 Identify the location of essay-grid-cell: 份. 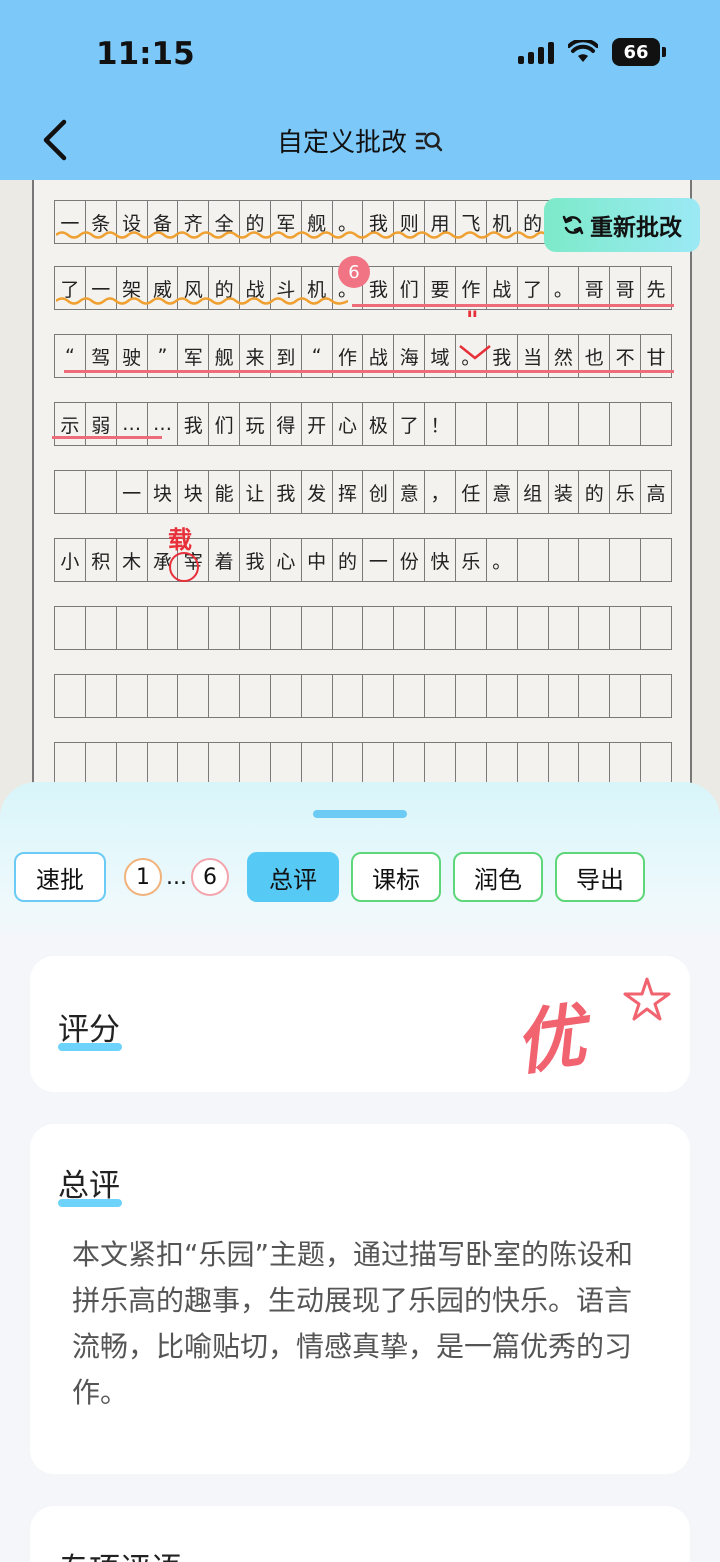
(409, 560).